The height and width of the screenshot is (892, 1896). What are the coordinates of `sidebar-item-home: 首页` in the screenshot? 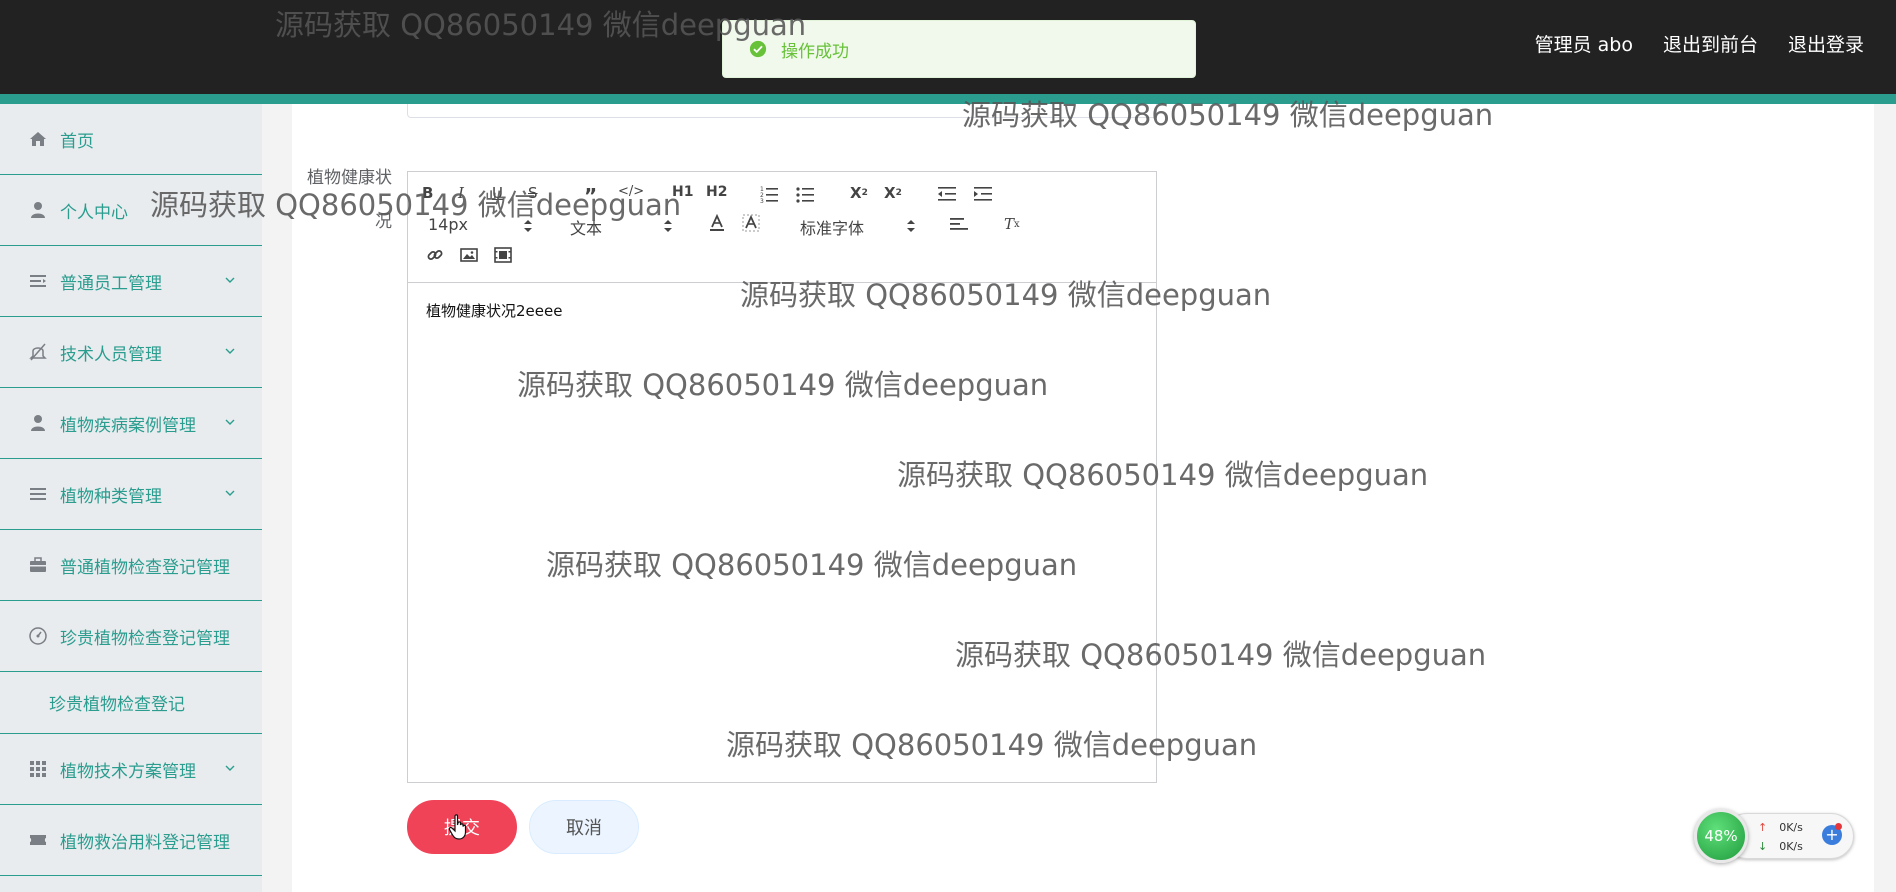 It's located at (131, 139).